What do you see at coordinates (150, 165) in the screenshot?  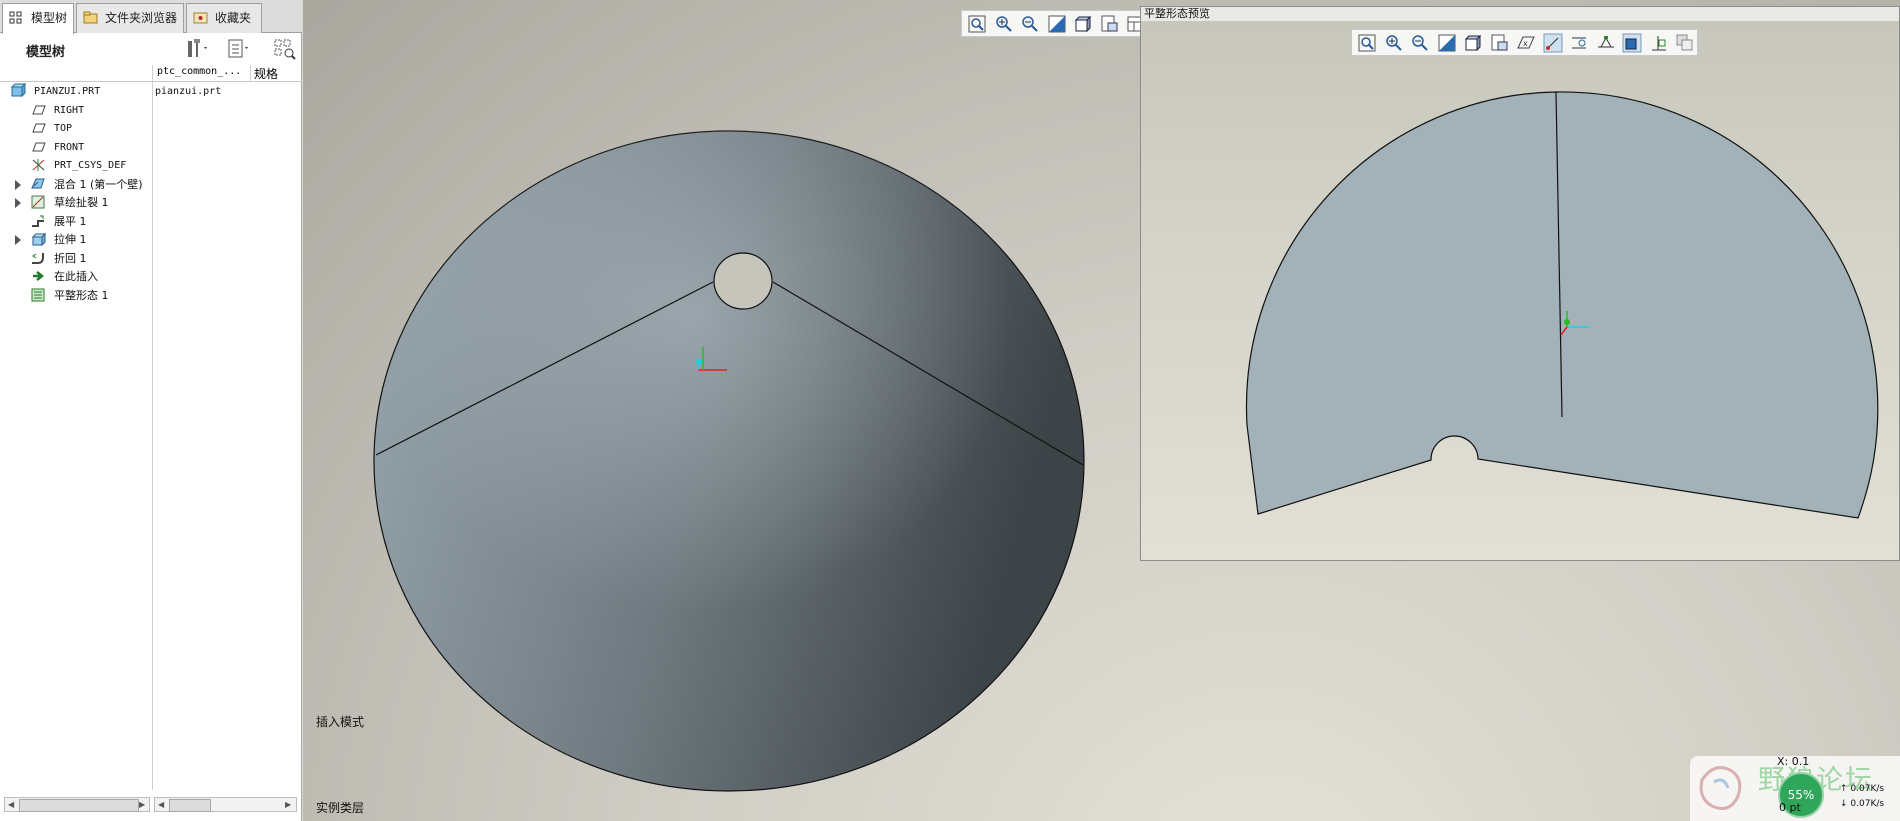 I see `tree-item: PRT_CSYS_DEF` at bounding box center [150, 165].